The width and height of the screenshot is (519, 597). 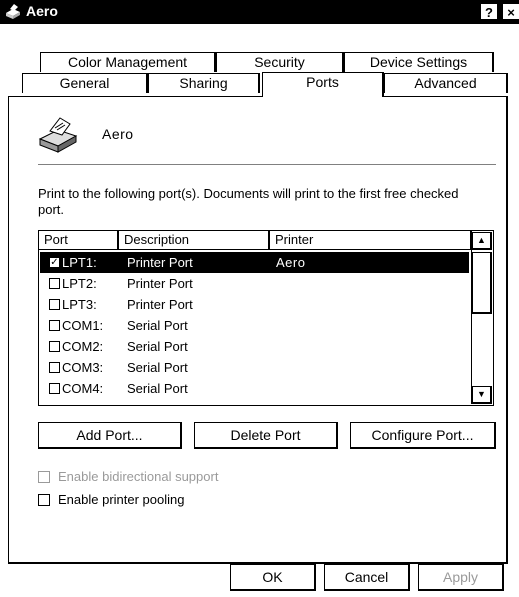 What do you see at coordinates (254, 367) in the screenshot?
I see `table-row: COM3: Serial Port` at bounding box center [254, 367].